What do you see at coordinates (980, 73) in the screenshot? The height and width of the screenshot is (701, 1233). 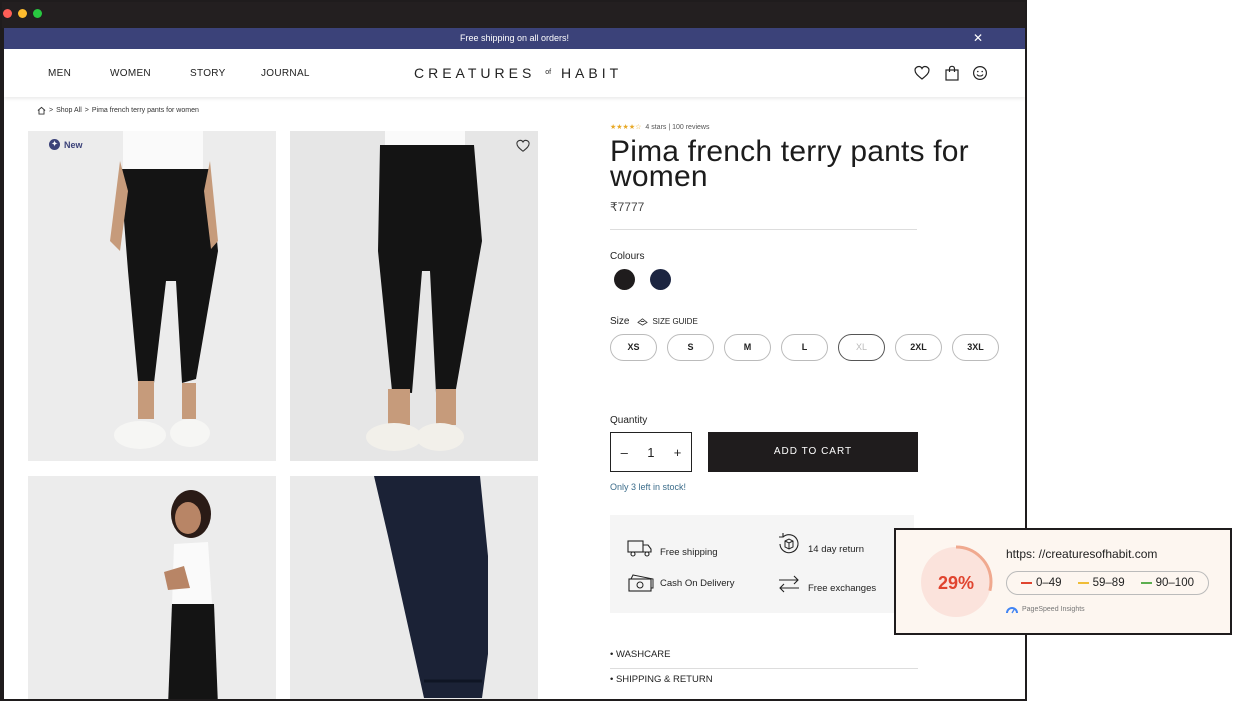 I see `account-smiley-icon` at bounding box center [980, 73].